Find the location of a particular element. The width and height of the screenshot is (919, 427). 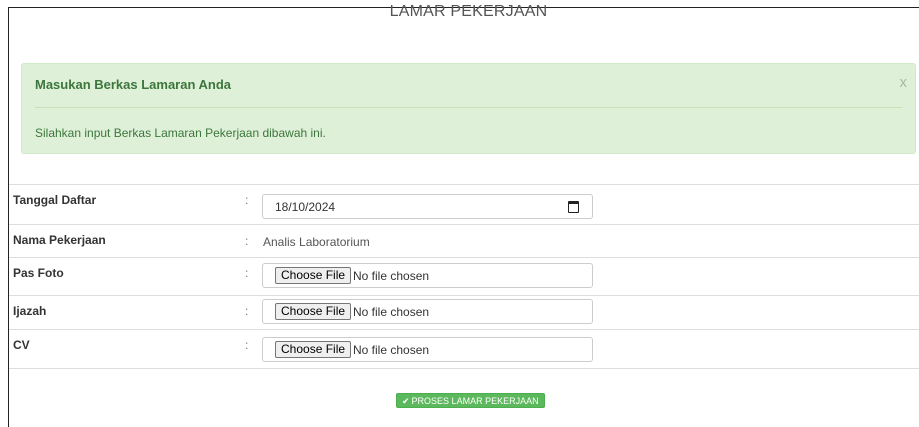

form-row-ijazah: Ijazah : Choose File No file chosen is located at coordinates (464, 312).